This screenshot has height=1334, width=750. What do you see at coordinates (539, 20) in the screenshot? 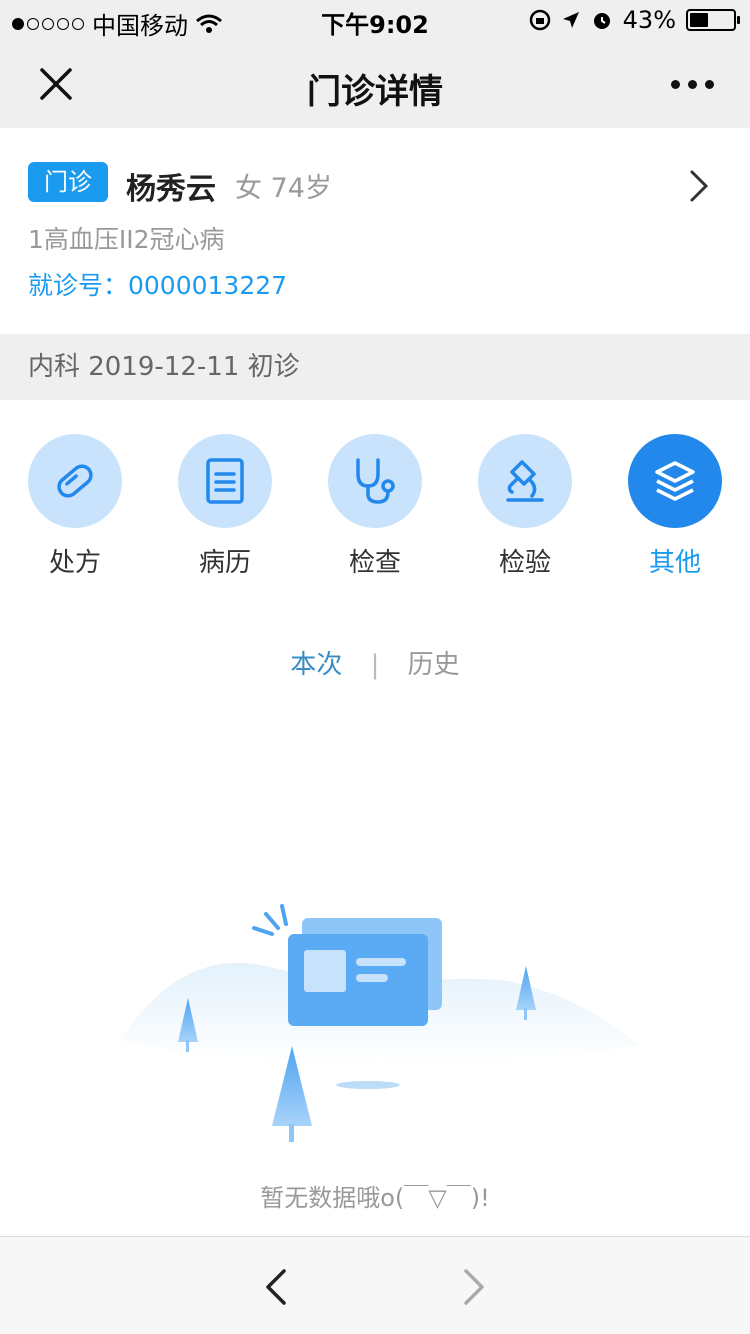
I see `rotation-lock-icon` at bounding box center [539, 20].